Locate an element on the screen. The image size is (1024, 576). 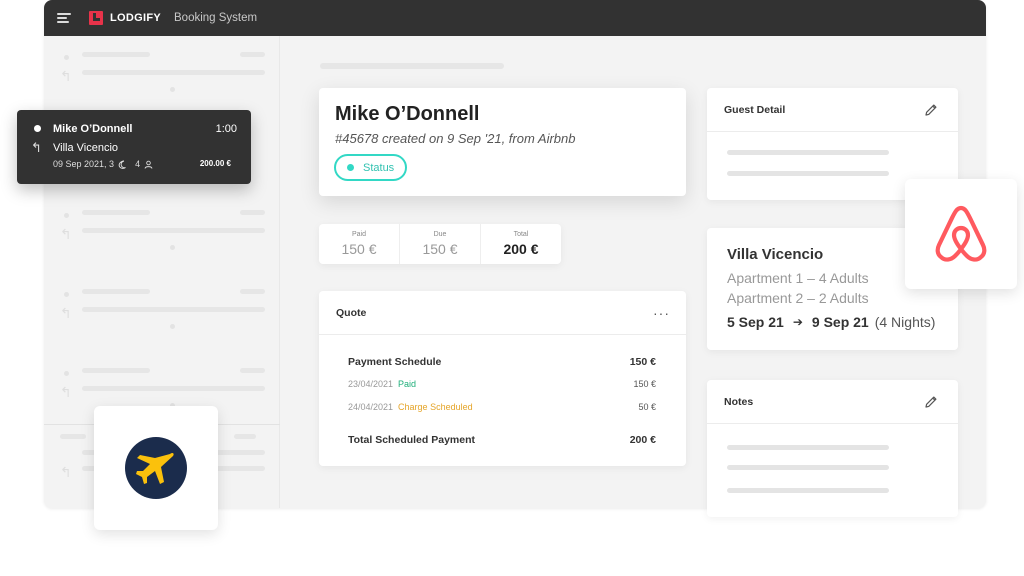
paid-cell: Paid 150 € is located at coordinates (359, 244).